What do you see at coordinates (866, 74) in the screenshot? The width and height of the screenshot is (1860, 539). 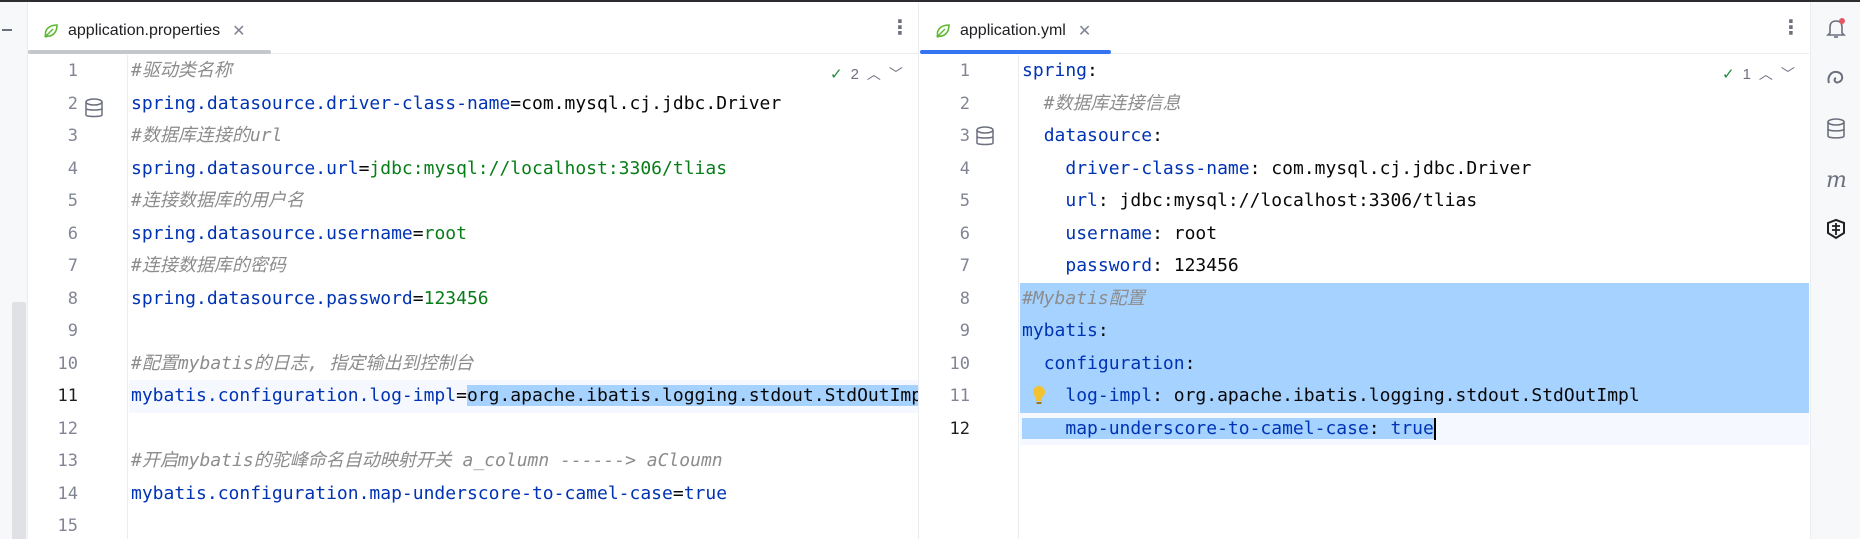 I see `inspection-widget: ✓ 2 ︿ ﹀` at bounding box center [866, 74].